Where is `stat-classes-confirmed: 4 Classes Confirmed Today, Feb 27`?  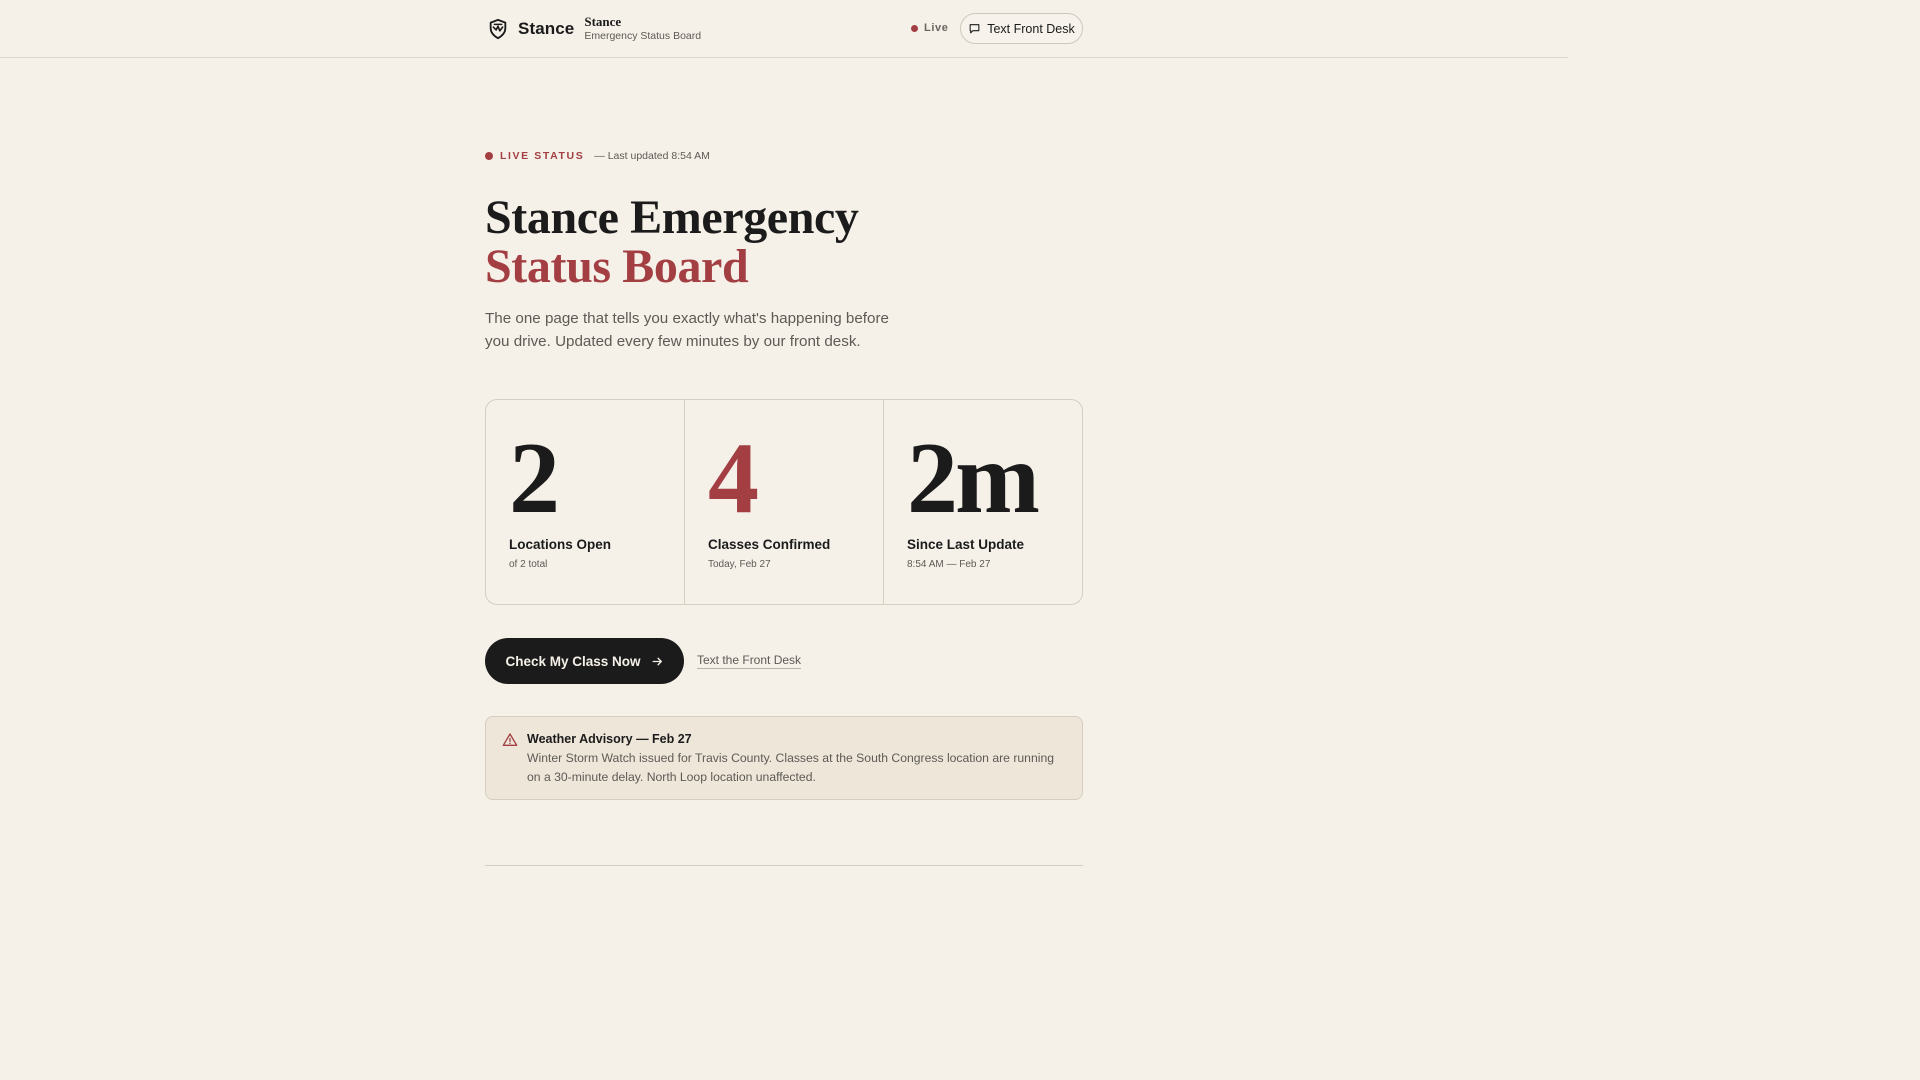
stat-classes-confirmed: 4 Classes Confirmed Today, Feb 27 is located at coordinates (784, 502).